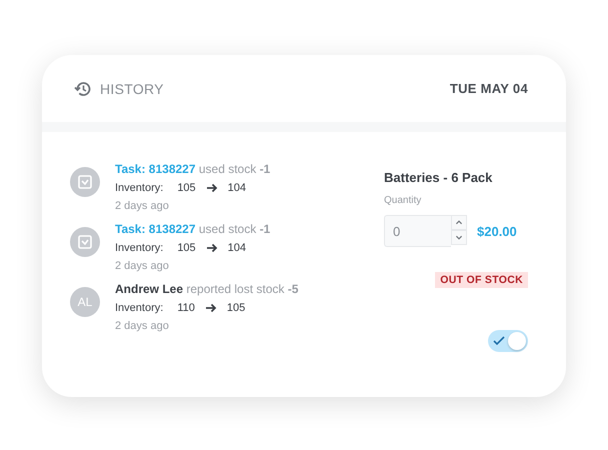  I want to click on stock-status: OUT OF STOCK, so click(481, 280).